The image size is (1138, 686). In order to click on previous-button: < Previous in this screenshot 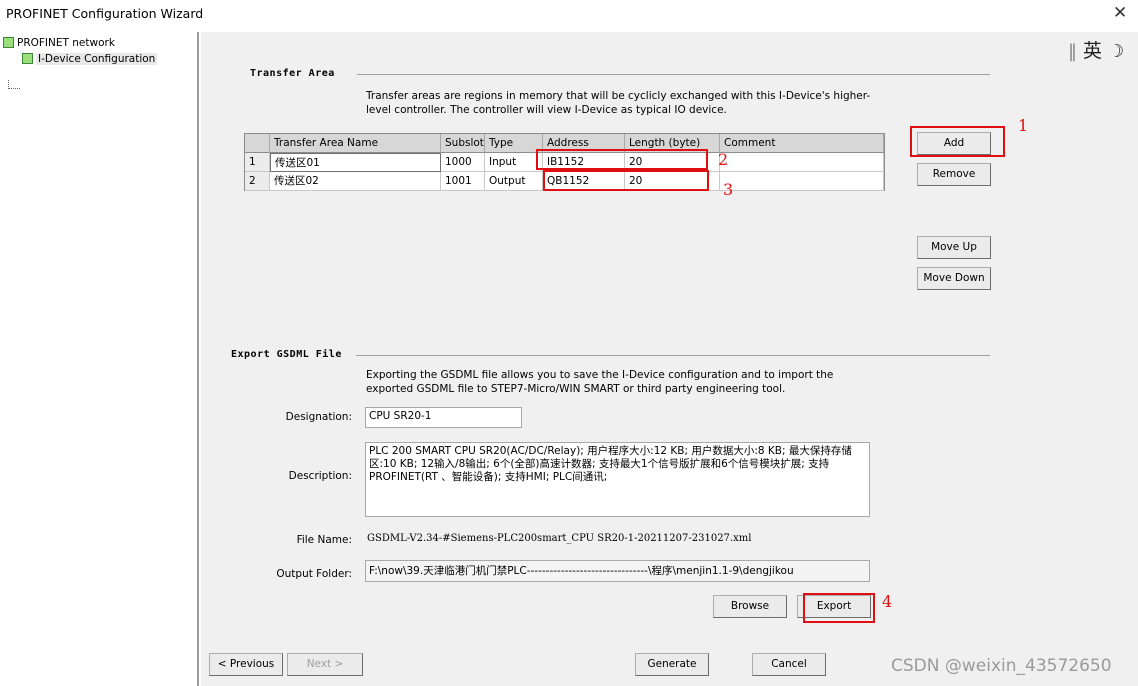, I will do `click(246, 664)`.